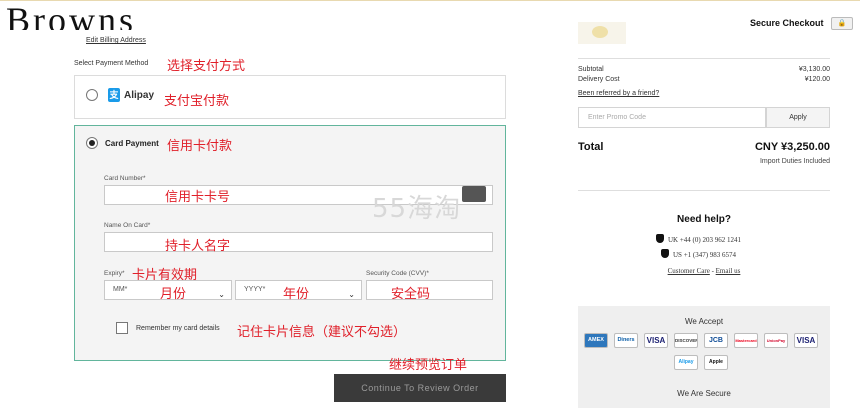 The height and width of the screenshot is (408, 860). I want to click on jcb-icon: JCB, so click(716, 340).